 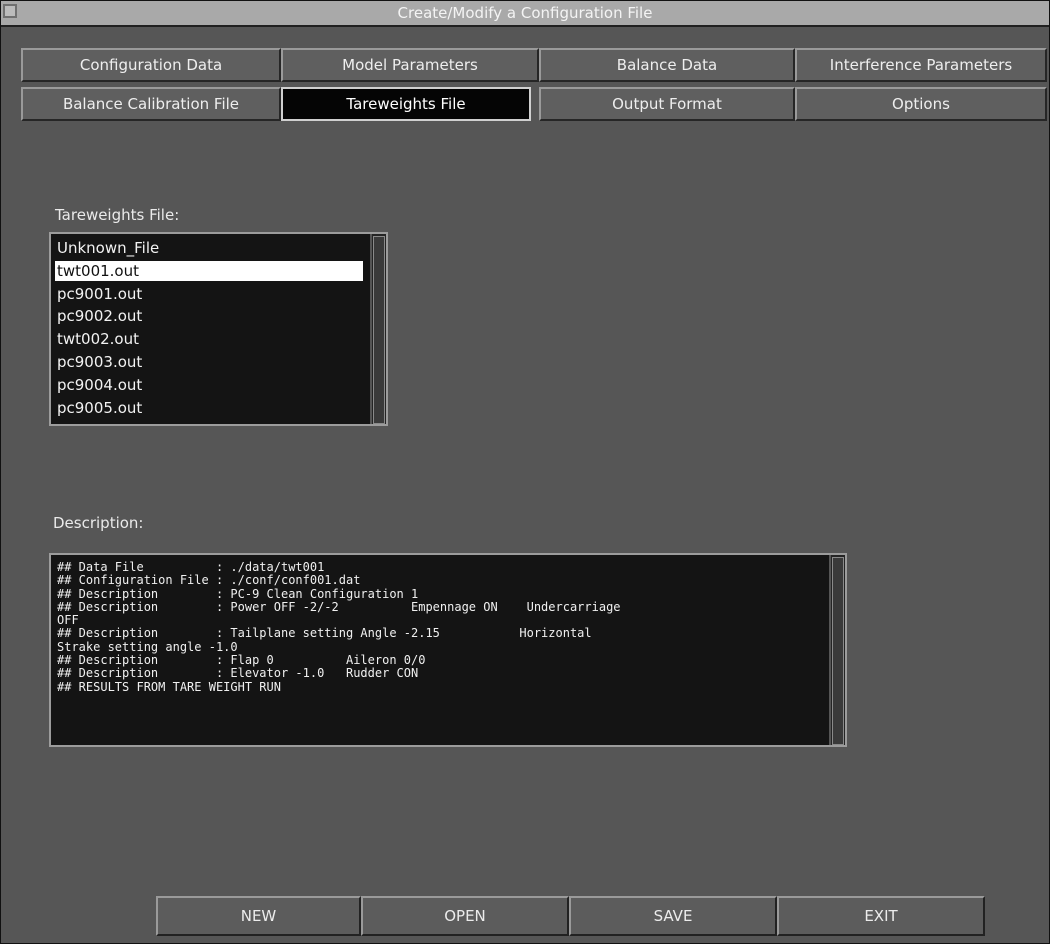 I want to click on description-scroll-thumb, so click(x=838, y=651).